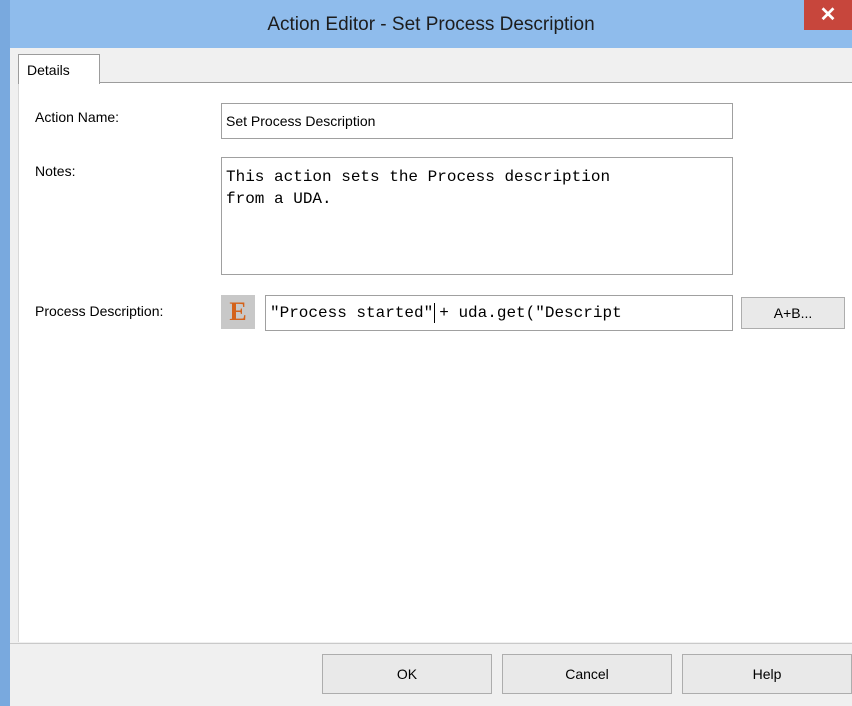 The image size is (852, 706). Describe the element at coordinates (77, 117) in the screenshot. I see `action-name-label: Action Name:` at that location.